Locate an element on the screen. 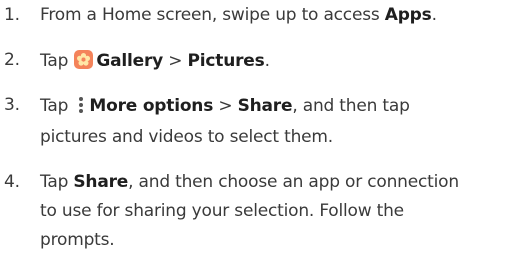 This screenshot has width=523, height=262. step-text-end: , and then tap is located at coordinates (351, 106).